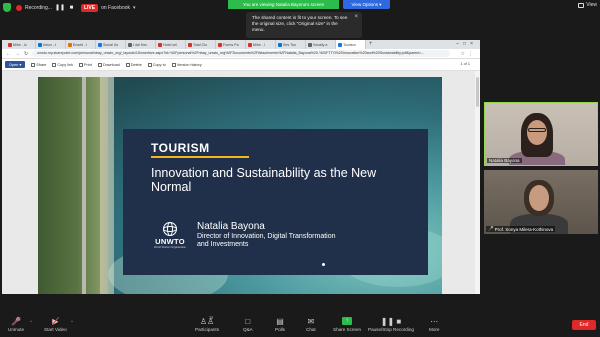 The width and height of the screenshot is (600, 337). What do you see at coordinates (366, 4) in the screenshot?
I see `view-options-button: View Options ▾` at bounding box center [366, 4].